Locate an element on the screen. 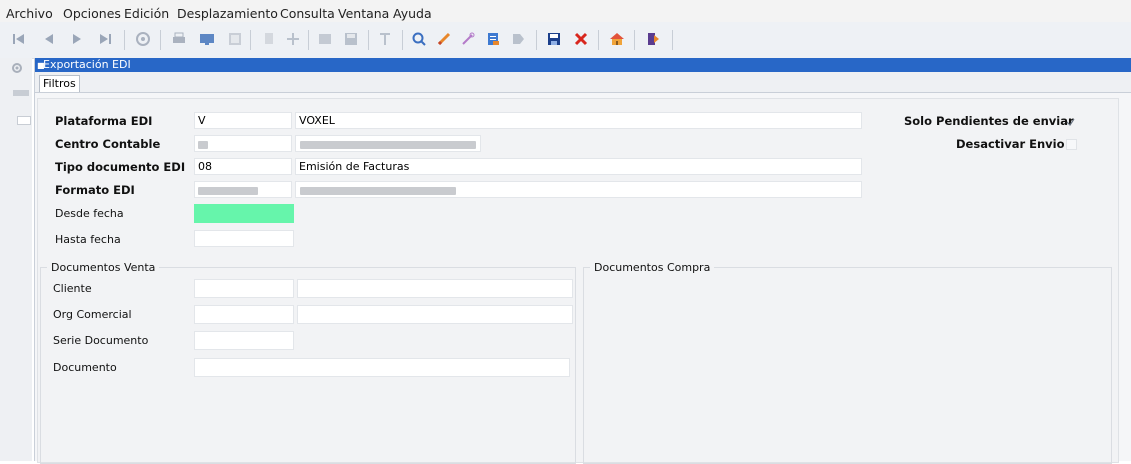  plataforma-code-field: V is located at coordinates (243, 120).